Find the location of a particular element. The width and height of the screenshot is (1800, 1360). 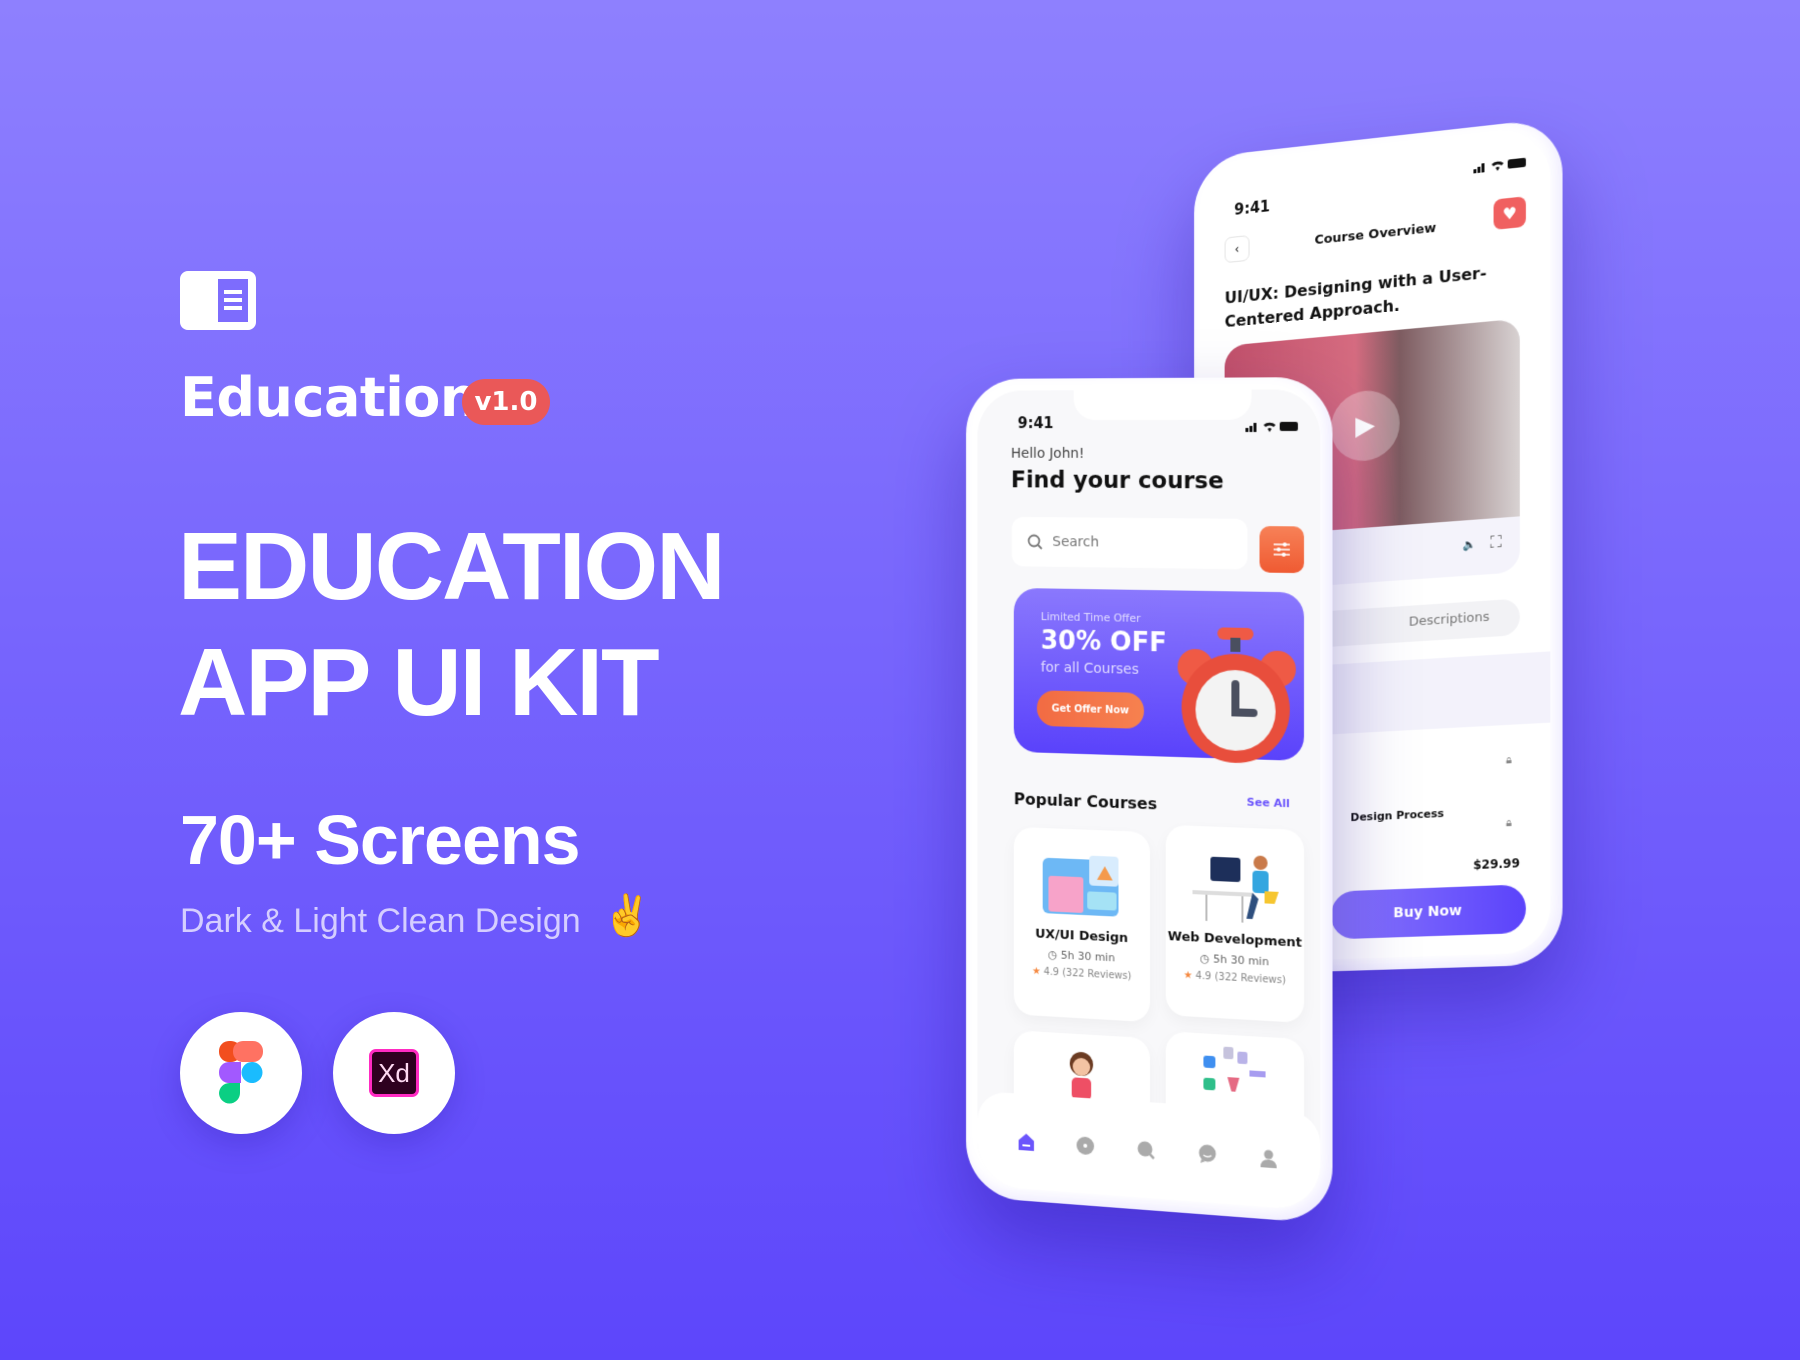

nav-compass-icon is located at coordinates (1085, 1145).